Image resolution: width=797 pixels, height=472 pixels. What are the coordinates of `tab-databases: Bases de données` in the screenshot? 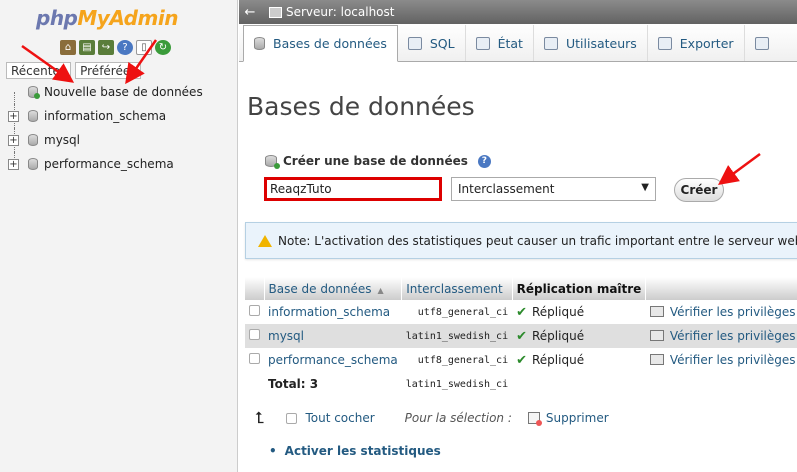 It's located at (320, 43).